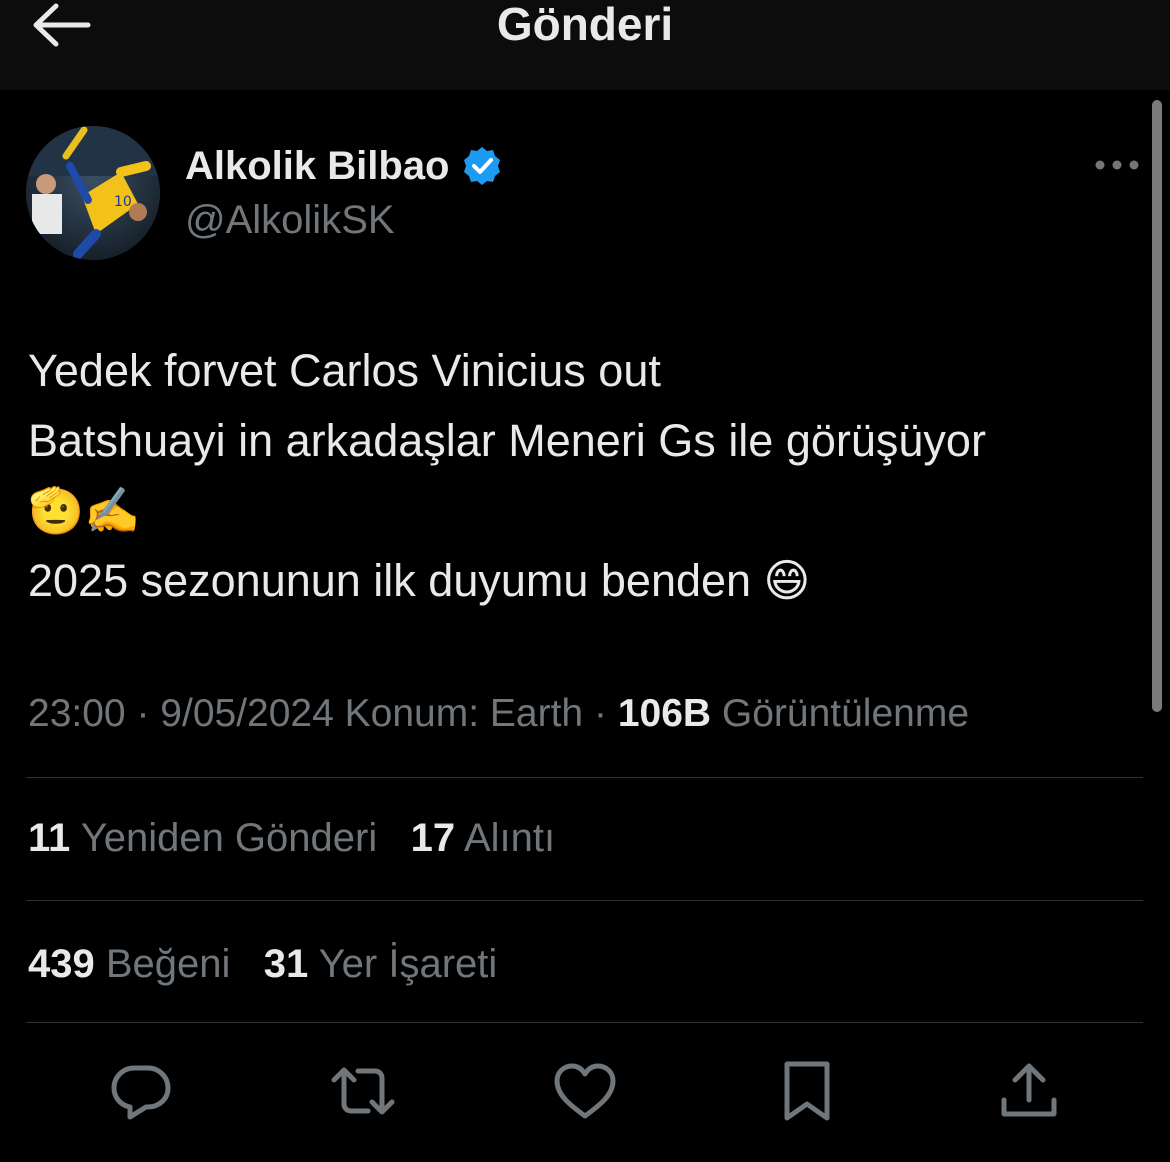  Describe the element at coordinates (408, 964) in the screenshot. I see `bookmarks-label: Yer İşareti` at that location.